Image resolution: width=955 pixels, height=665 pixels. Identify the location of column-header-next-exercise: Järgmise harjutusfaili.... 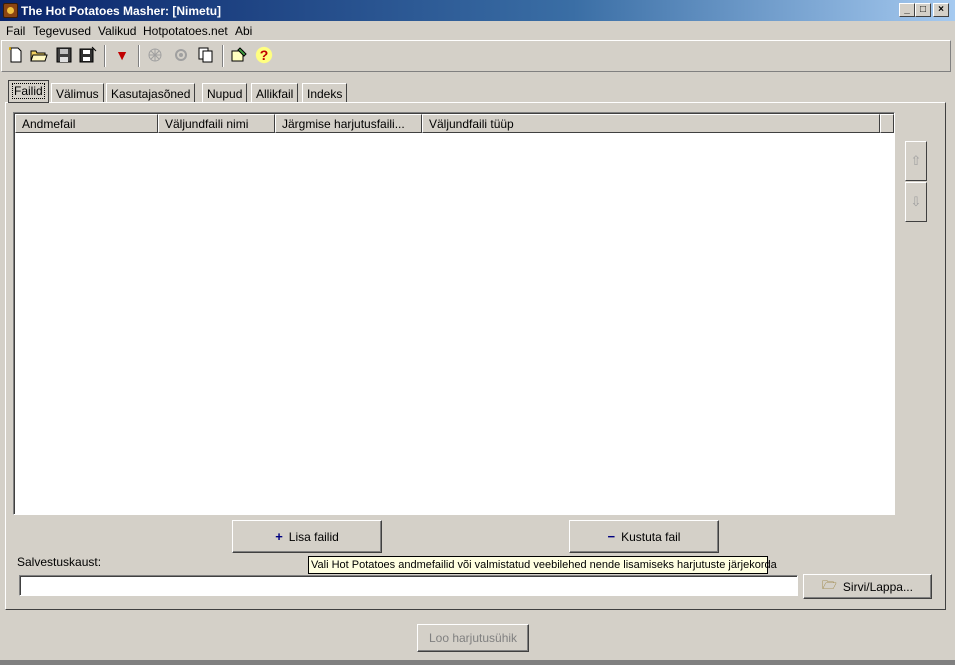
(348, 123).